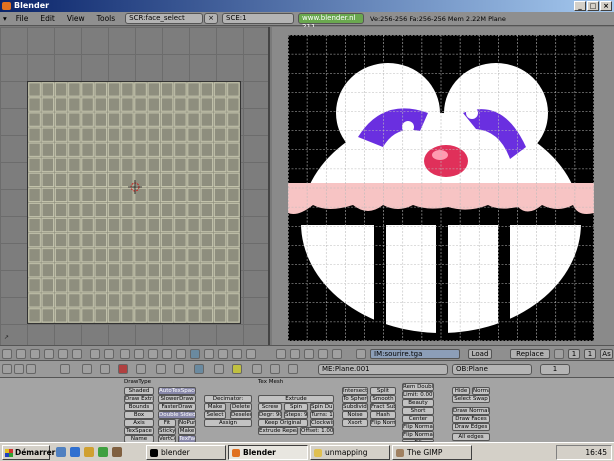  What do you see at coordinates (471, 411) in the screenshot?
I see `draw-normals-button: Draw Normals` at bounding box center [471, 411].